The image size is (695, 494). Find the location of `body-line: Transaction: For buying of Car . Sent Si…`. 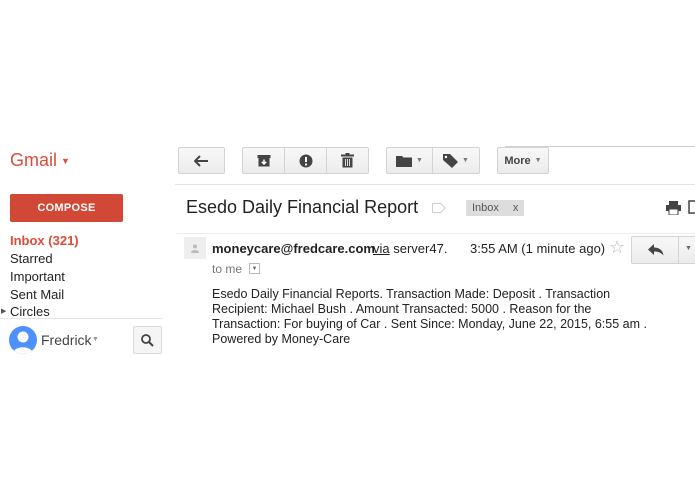

body-line: Transaction: For buying of Car . Sent Si… is located at coordinates (429, 324).